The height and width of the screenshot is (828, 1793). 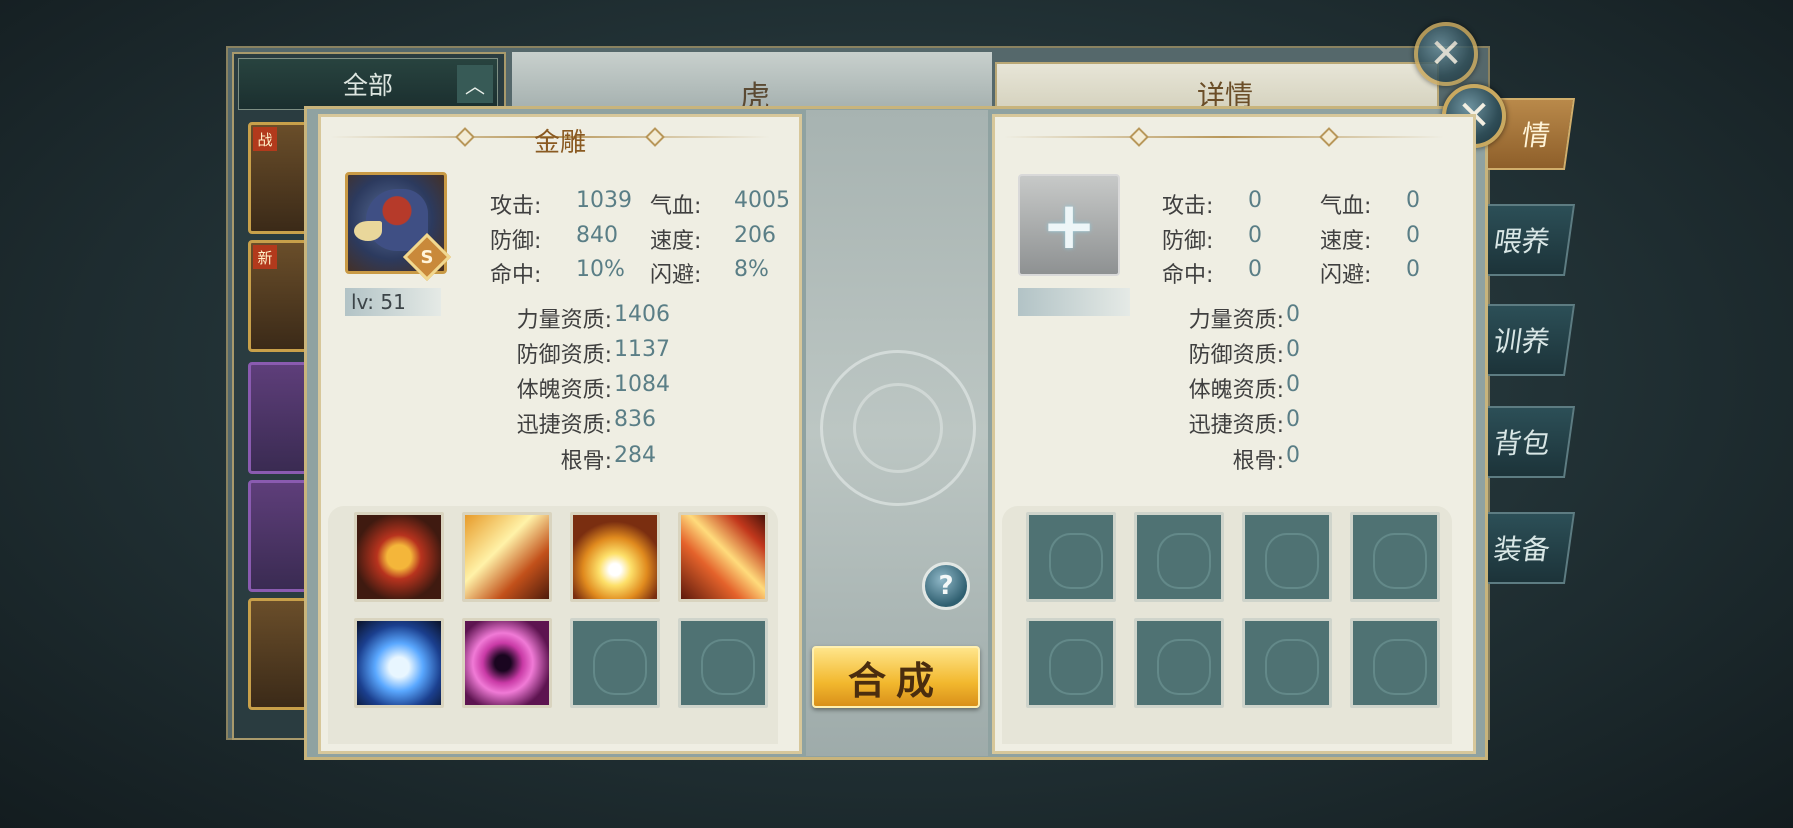 I want to click on tab-label: 情, so click(x=1536, y=135).